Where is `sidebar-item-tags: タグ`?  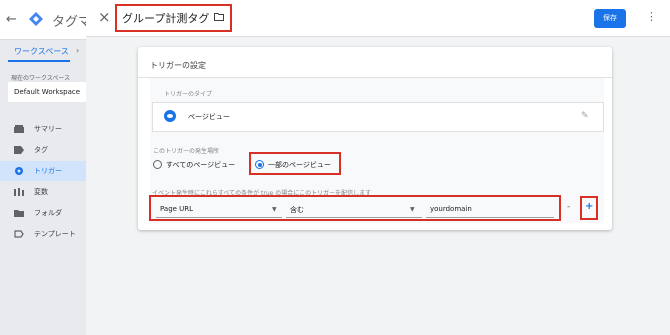
sidebar-item-tags: タグ is located at coordinates (43, 150).